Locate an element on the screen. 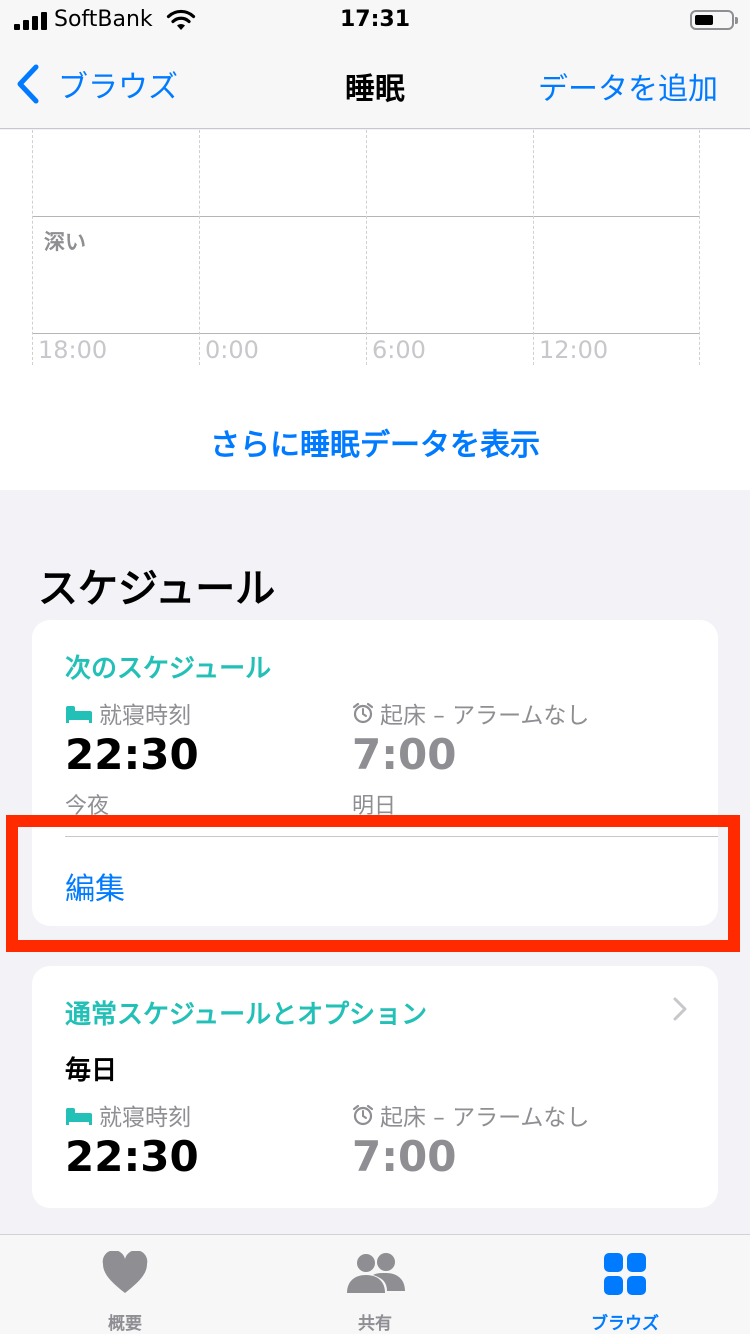 Image resolution: width=750 pixels, height=1334 pixels. next-schedule-heading: 次のスケジュール is located at coordinates (168, 669).